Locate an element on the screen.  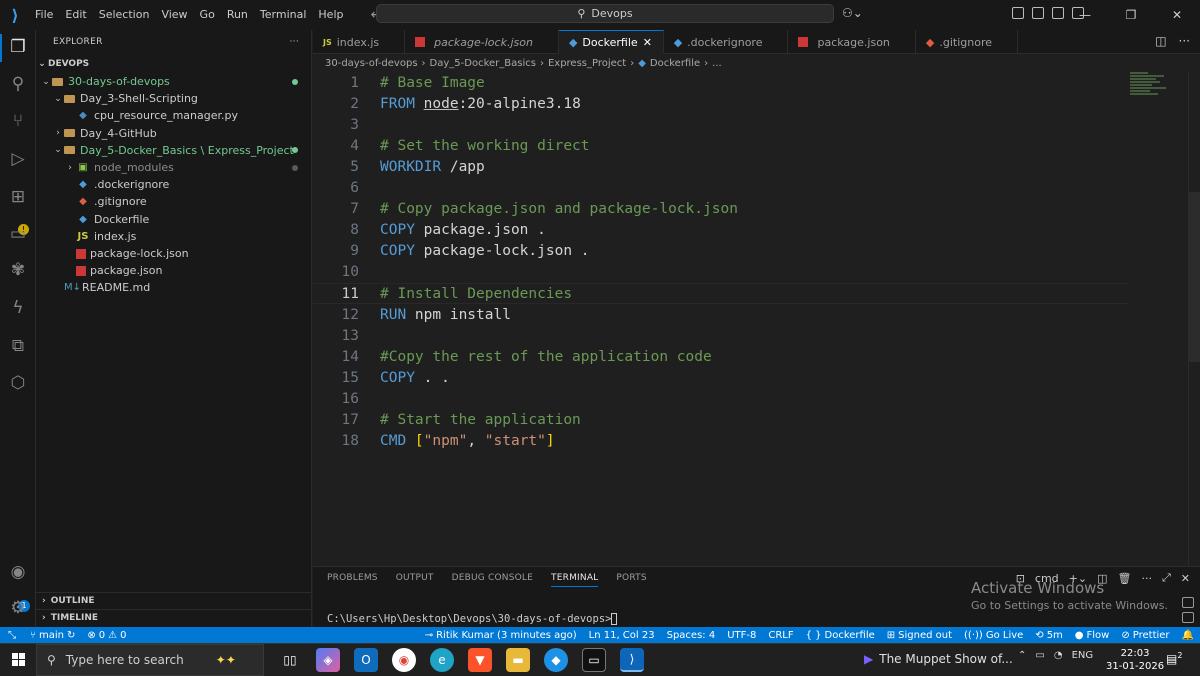
command-center-search: ⚲ Devops is located at coordinates (605, 13).